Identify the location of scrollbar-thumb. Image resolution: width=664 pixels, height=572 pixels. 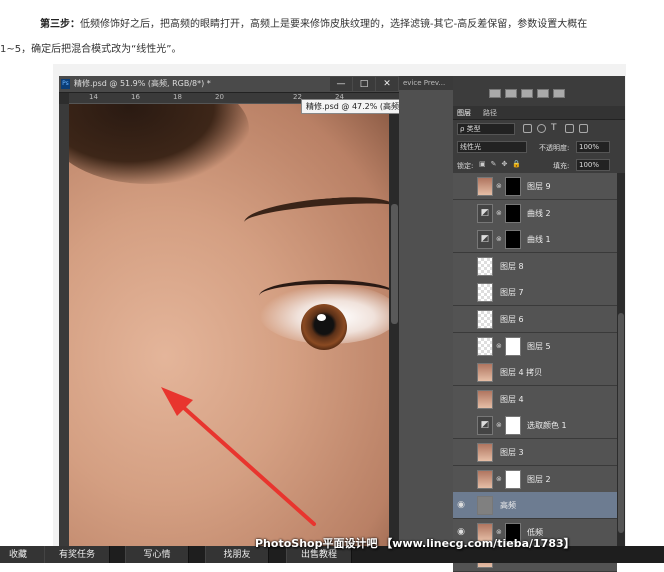
(394, 264).